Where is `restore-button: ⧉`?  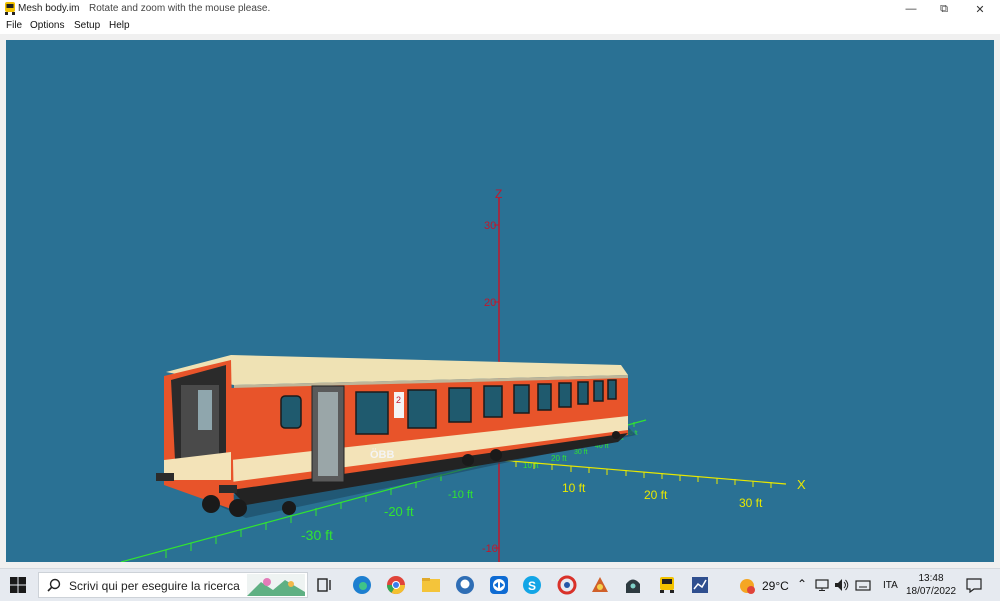
restore-button: ⧉ is located at coordinates (944, 9).